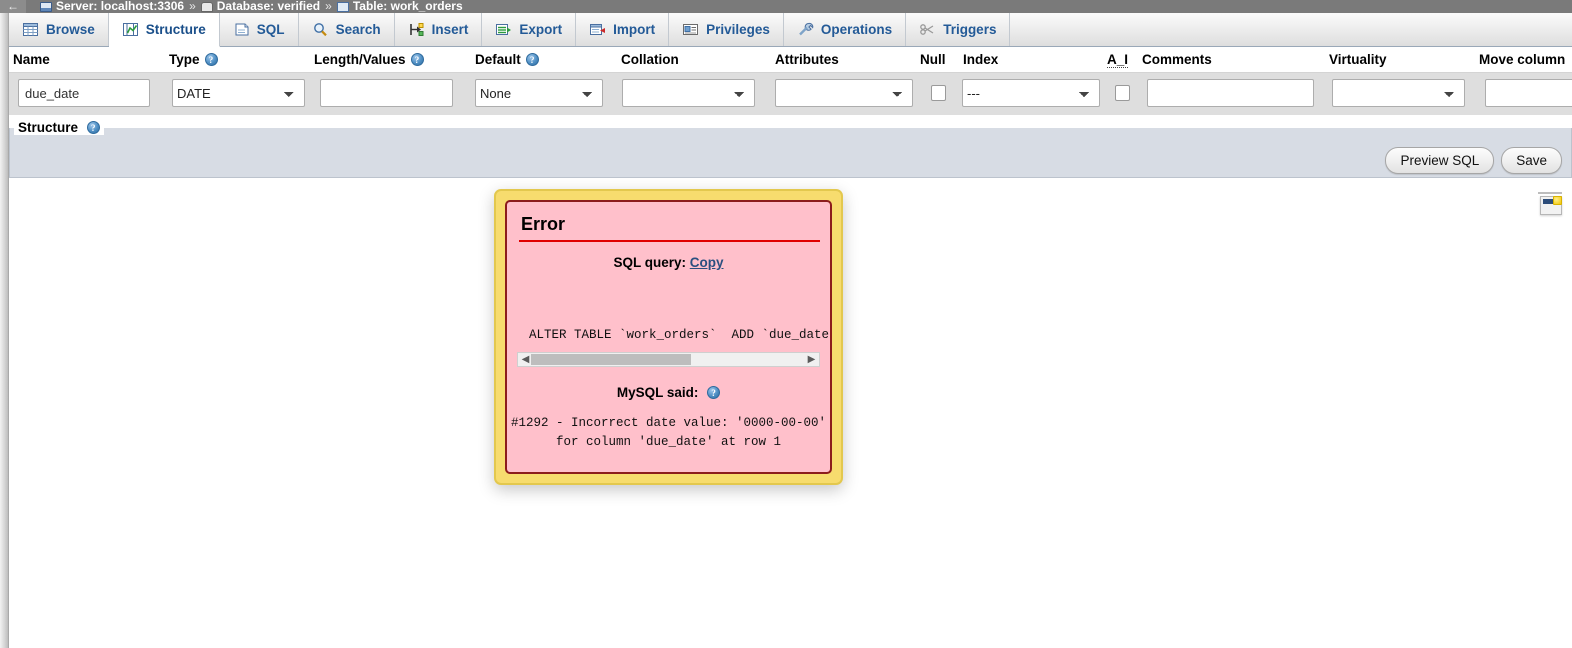 The height and width of the screenshot is (648, 1572). I want to click on form-action-buttons: Preview SQL Save, so click(1473, 160).